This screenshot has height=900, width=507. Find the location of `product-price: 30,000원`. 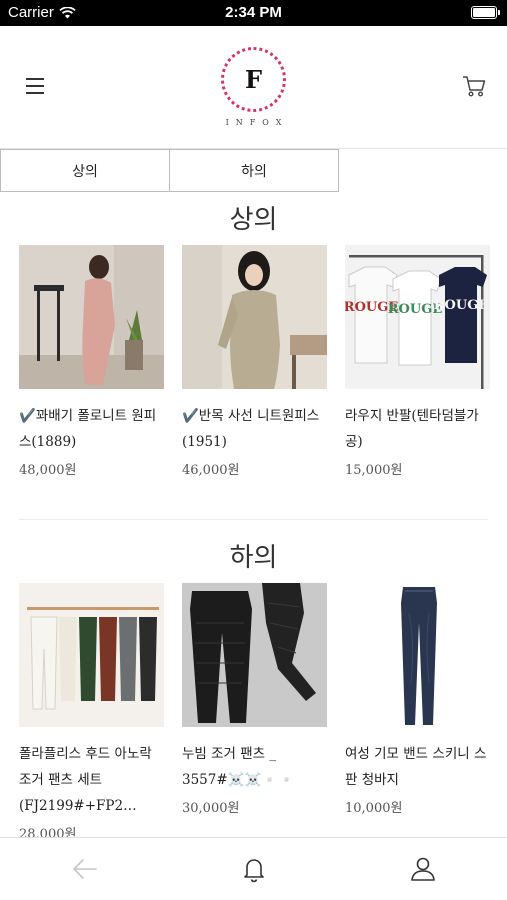

product-price: 30,000원 is located at coordinates (211, 808).